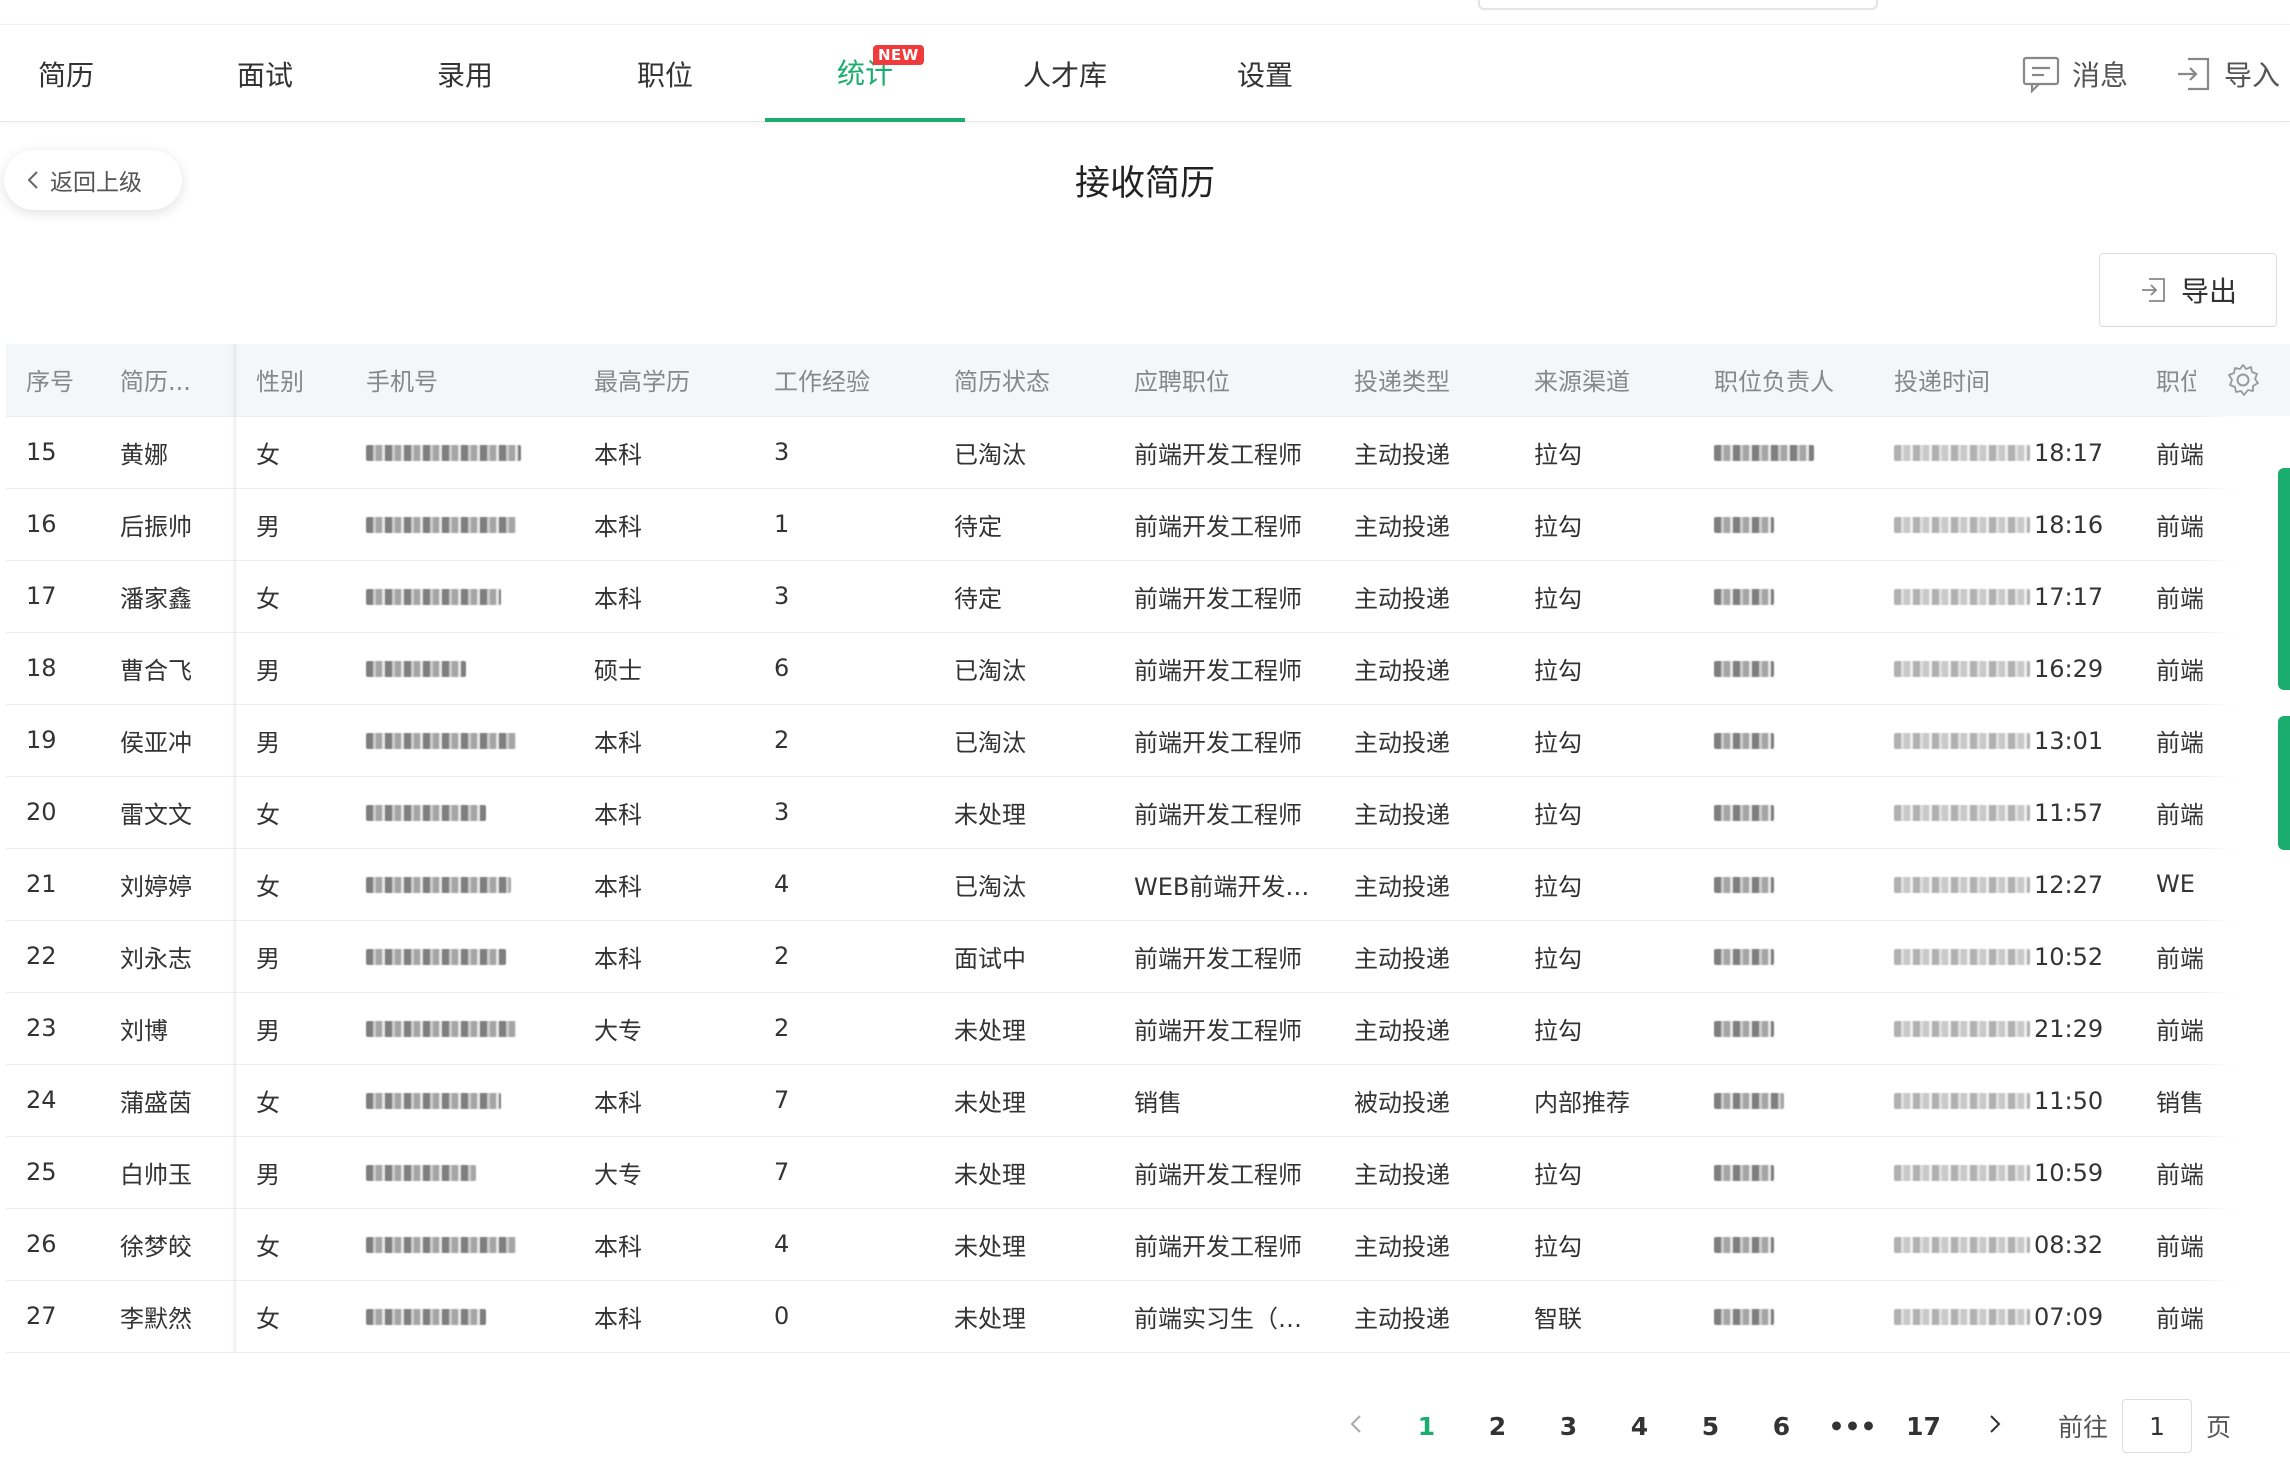  What do you see at coordinates (2069, 452) in the screenshot?
I see `time-value: 18:17` at bounding box center [2069, 452].